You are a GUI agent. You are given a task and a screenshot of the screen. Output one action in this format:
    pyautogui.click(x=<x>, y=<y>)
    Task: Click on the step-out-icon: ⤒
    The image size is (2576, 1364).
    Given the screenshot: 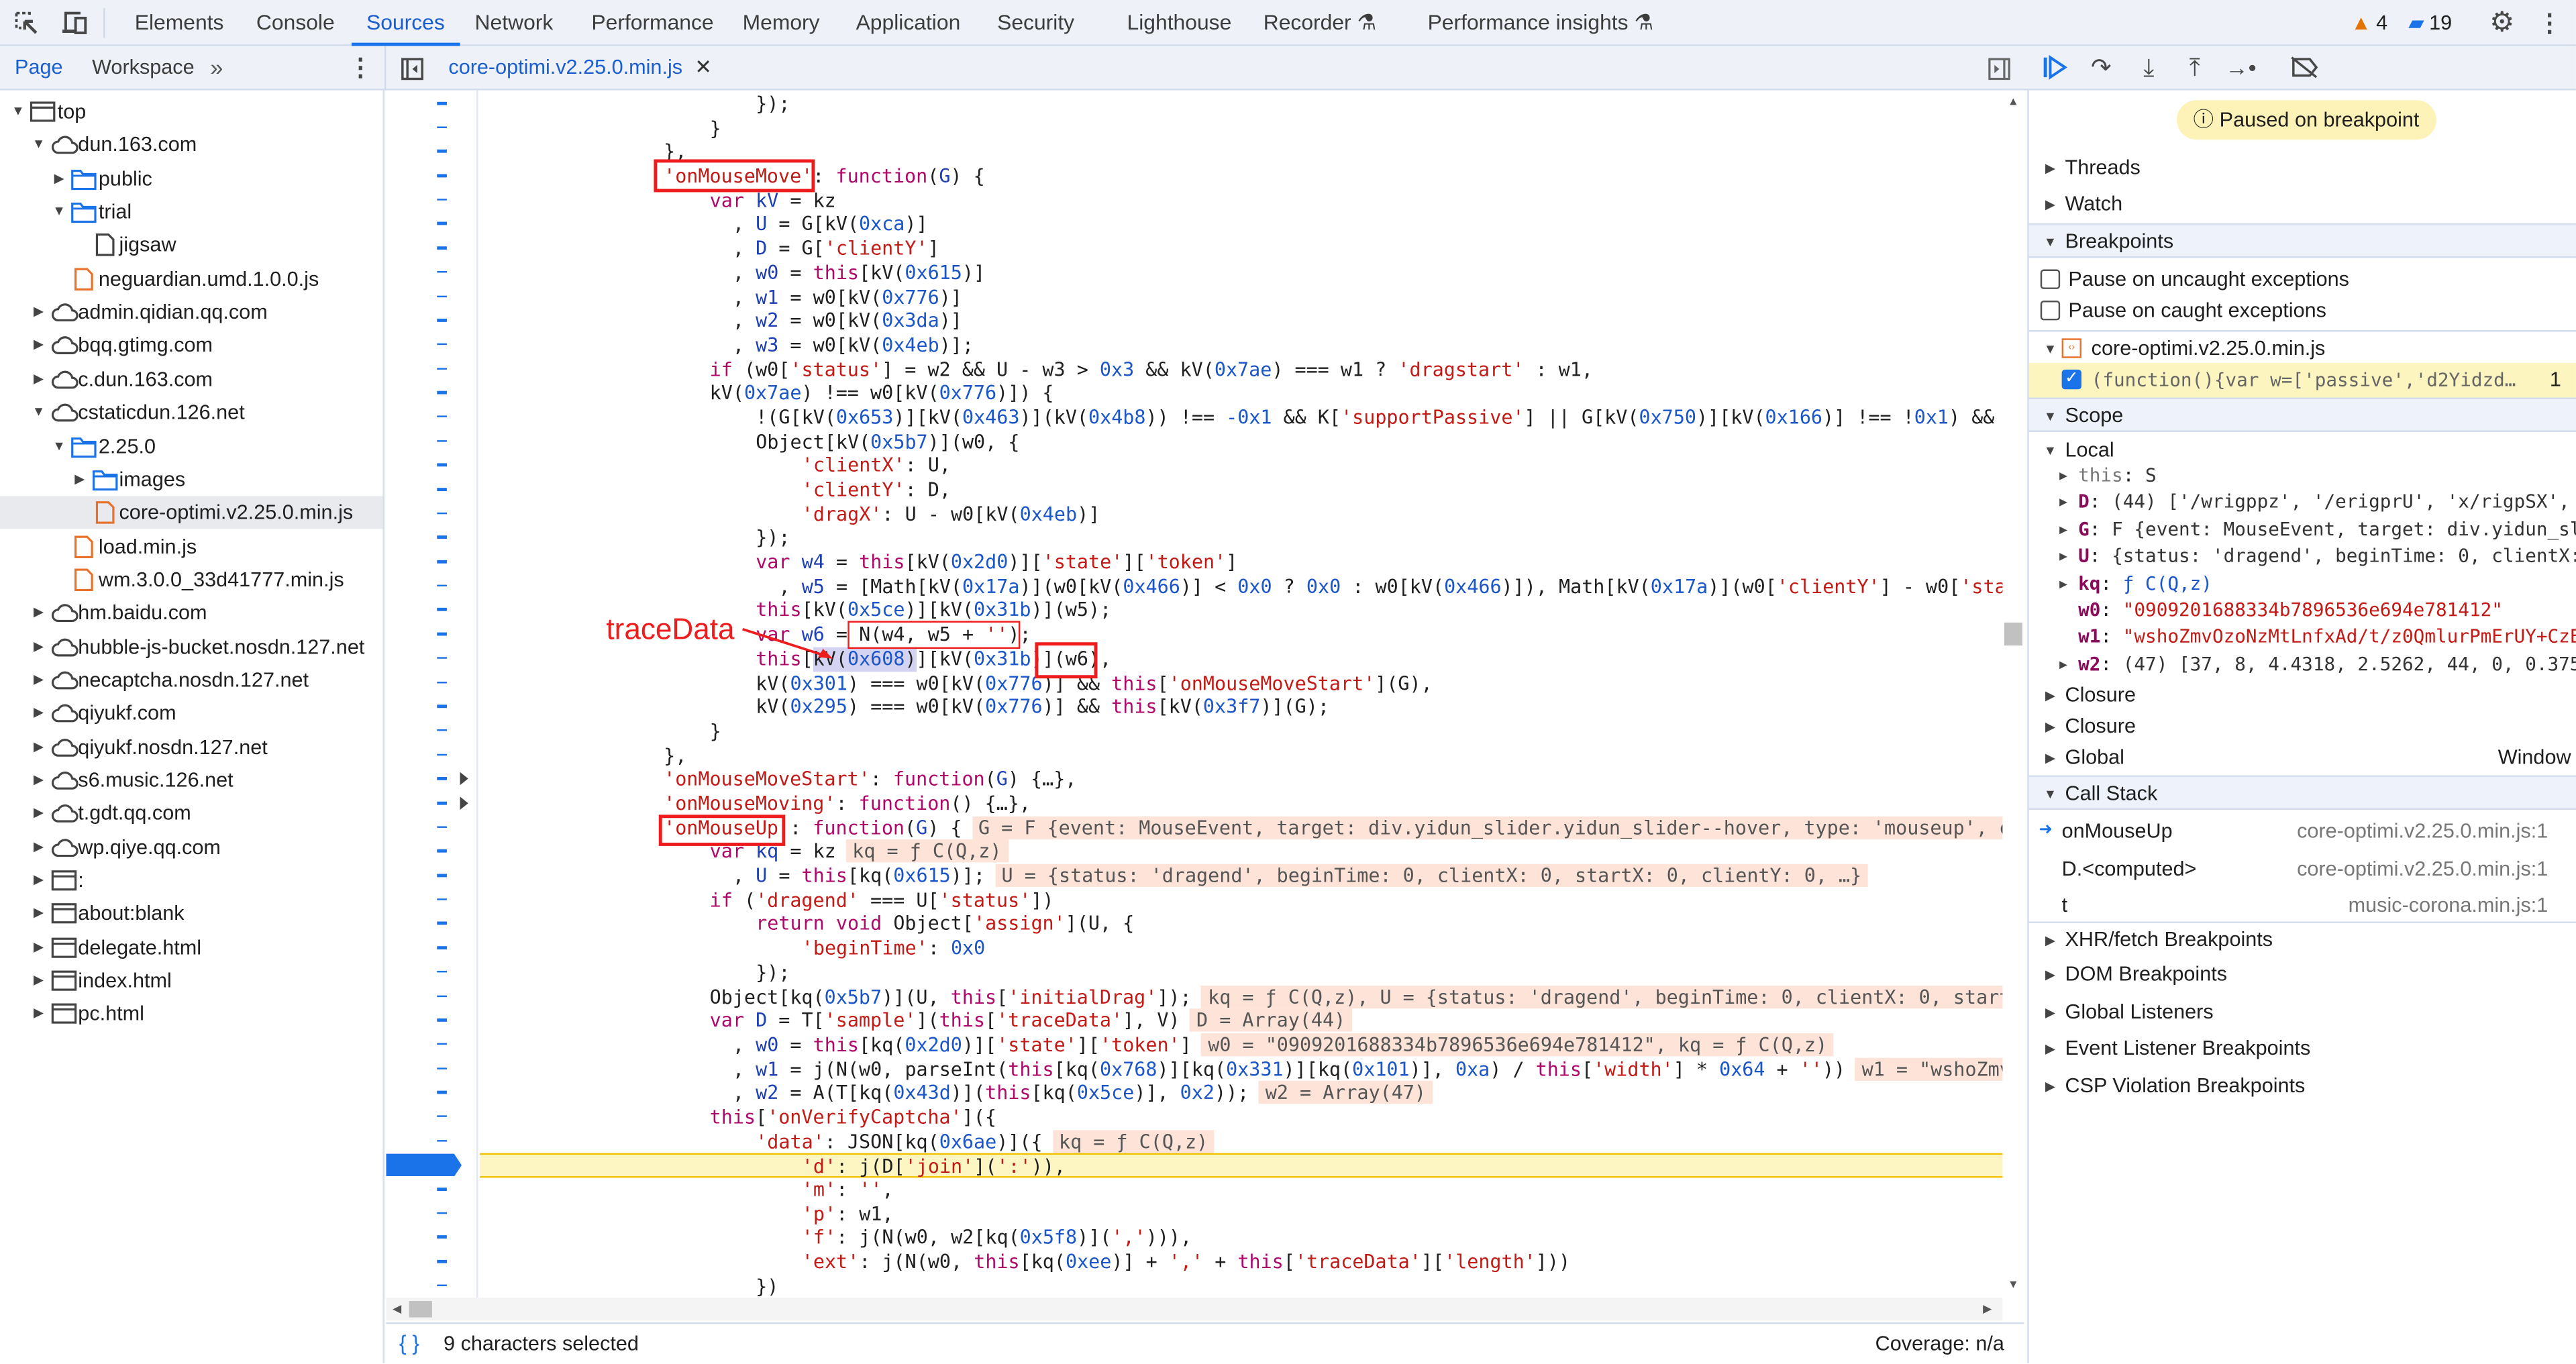 What is the action you would take?
    pyautogui.click(x=2194, y=68)
    